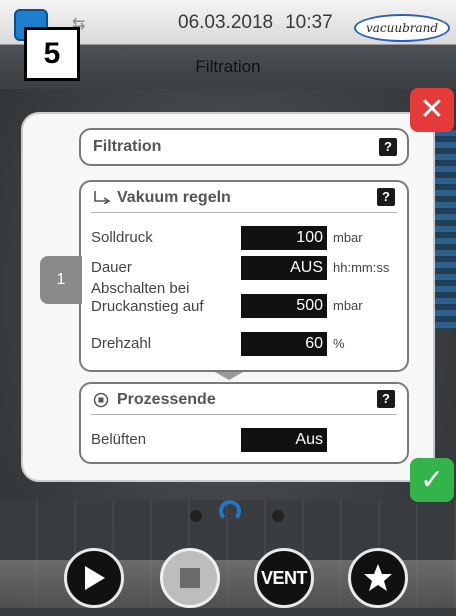 This screenshot has width=456, height=616. Describe the element at coordinates (361, 267) in the screenshot. I see `dauer-unit: hh:mm:ss` at that location.